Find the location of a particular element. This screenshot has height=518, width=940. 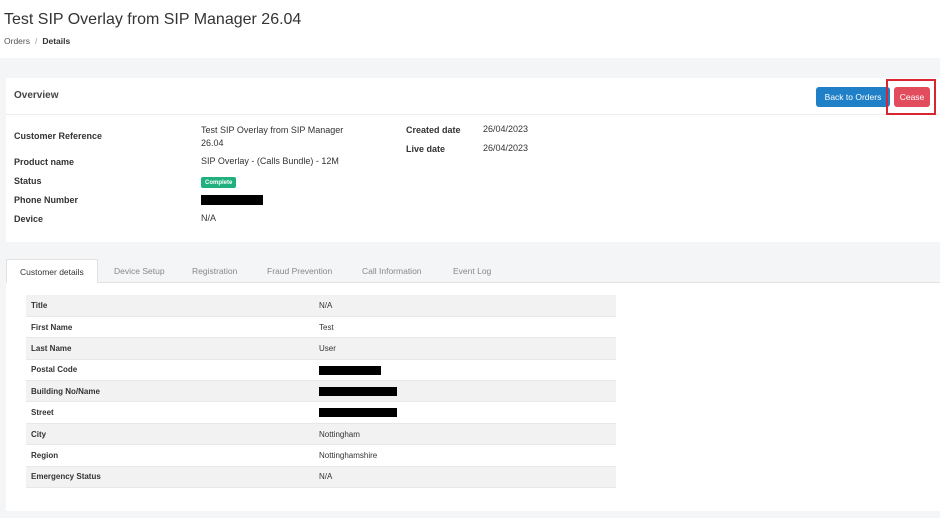

created-date-value: 26/04/2023 is located at coordinates (506, 129).